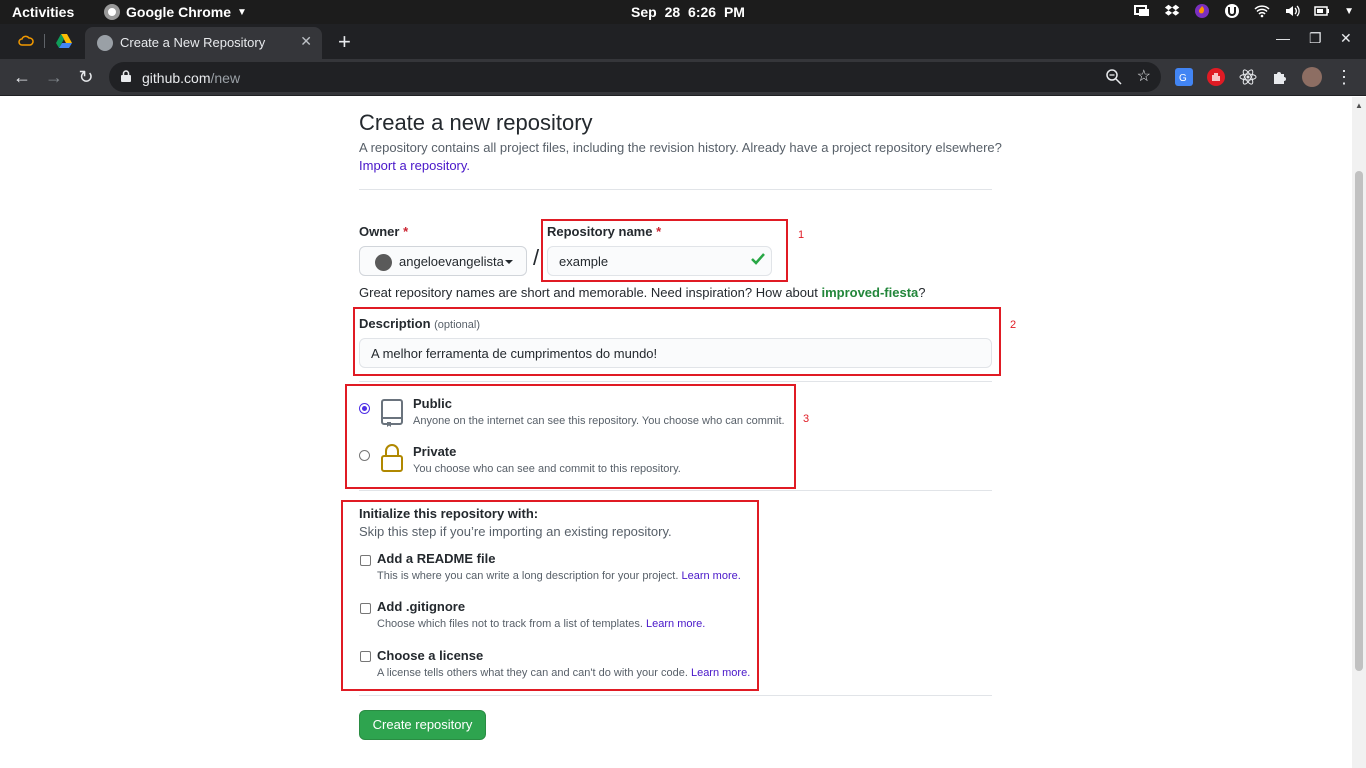  I want to click on tab-strip: Create a New Repository ✕ + — ❐ ✕, so click(683, 41).